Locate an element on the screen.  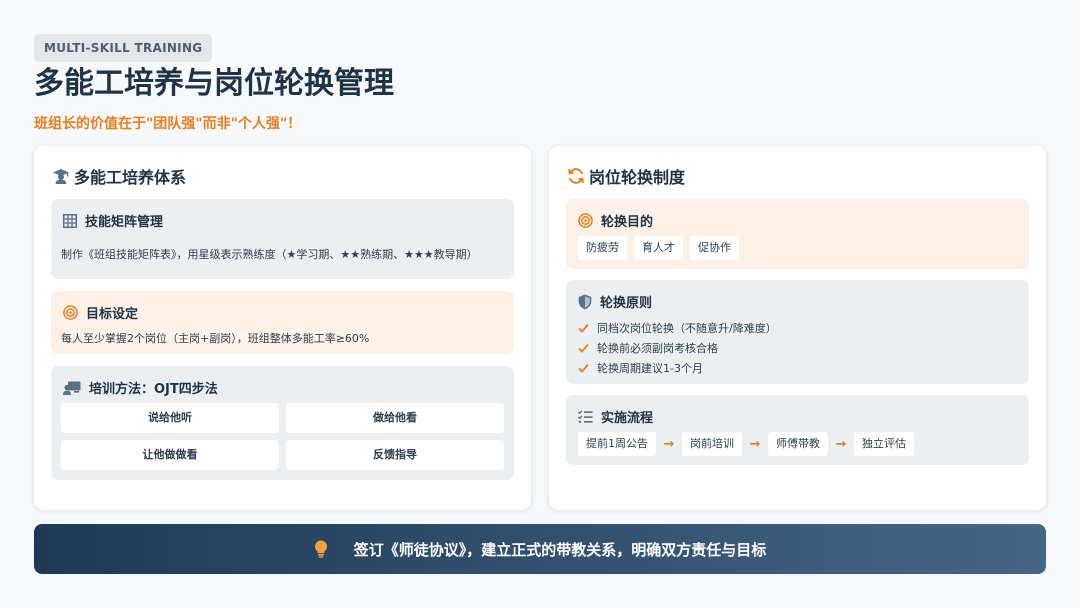
agreement-banner: 签订《师徒协议》，建立正式的带教关系，明确双方责任与目标 is located at coordinates (540, 549).